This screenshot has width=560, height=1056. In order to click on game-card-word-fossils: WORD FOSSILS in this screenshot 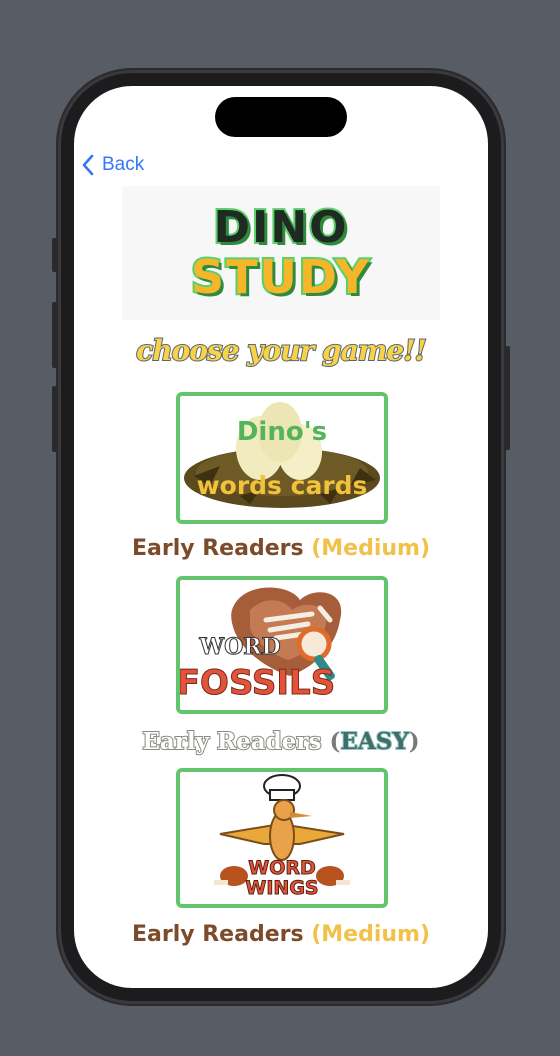, I will do `click(282, 645)`.